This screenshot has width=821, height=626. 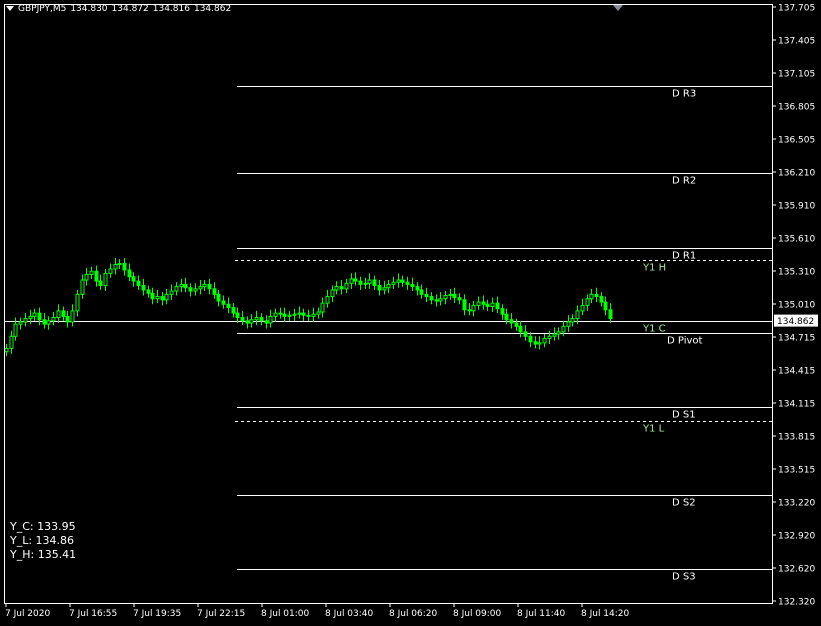 What do you see at coordinates (796, 42) in the screenshot?
I see `y-tick-label: 137.405` at bounding box center [796, 42].